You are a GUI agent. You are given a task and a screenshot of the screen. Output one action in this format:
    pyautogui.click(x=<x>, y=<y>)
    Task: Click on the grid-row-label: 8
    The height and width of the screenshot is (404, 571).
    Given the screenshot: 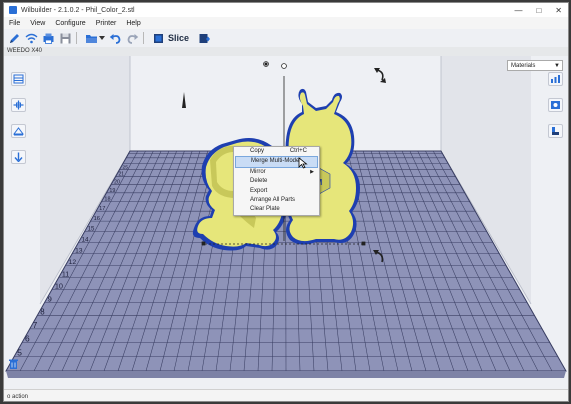 What is the action you would take?
    pyautogui.click(x=42, y=311)
    